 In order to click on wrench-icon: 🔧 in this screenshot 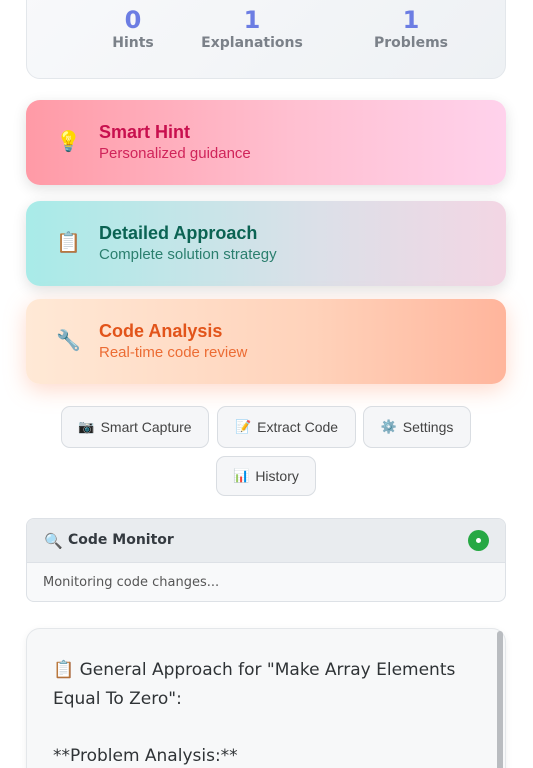, I will do `click(68, 341)`.